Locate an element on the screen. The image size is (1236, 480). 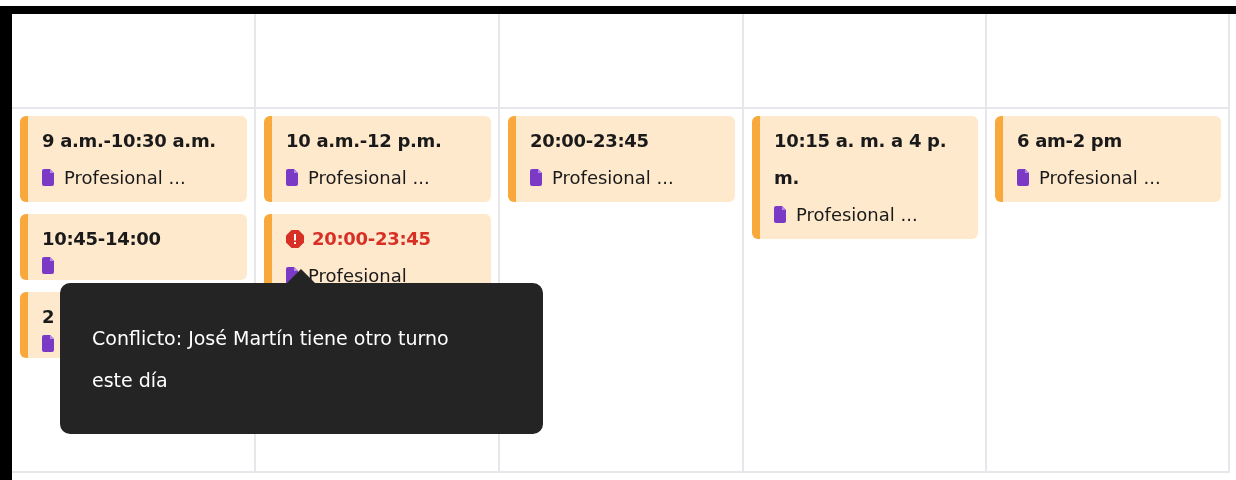
shift-time: 10 a.m.-12 p.m. is located at coordinates (364, 140).